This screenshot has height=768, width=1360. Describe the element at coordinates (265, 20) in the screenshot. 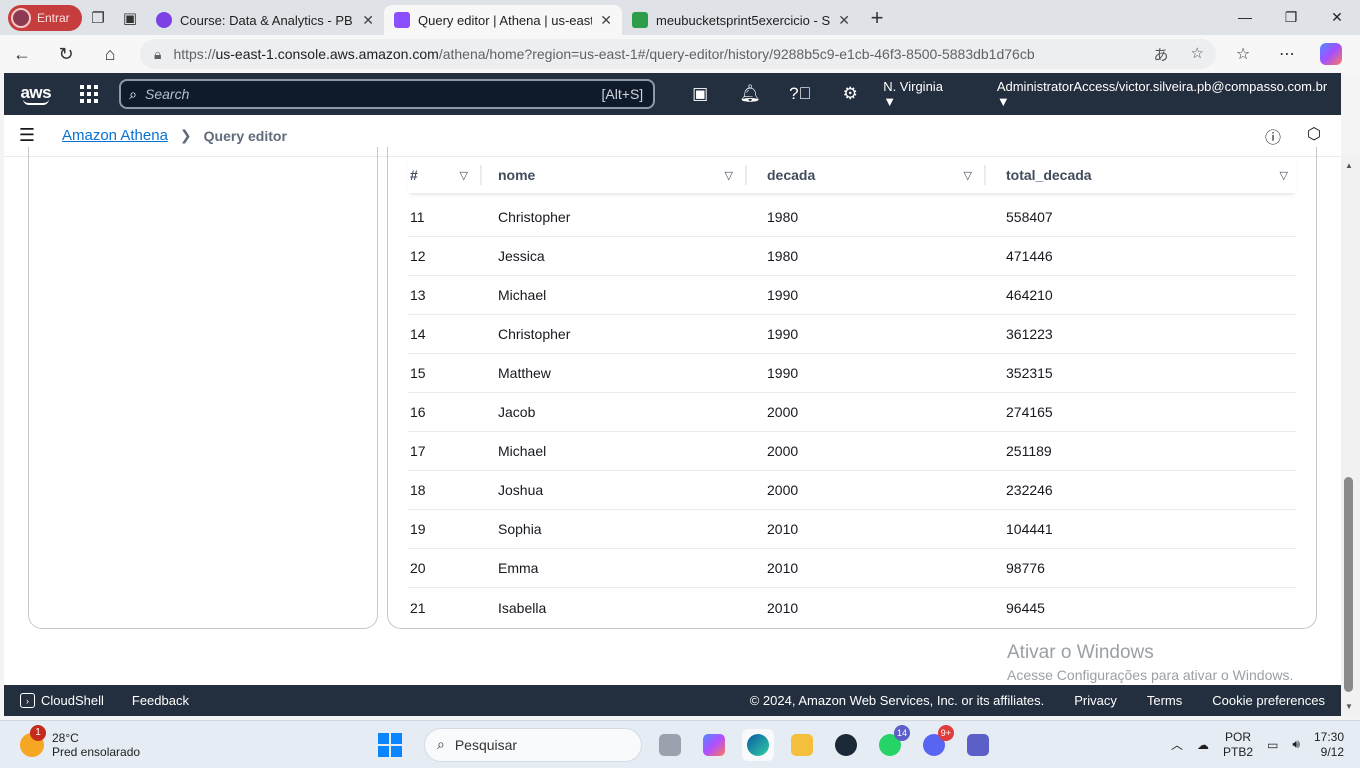

I see `tab-course: Course: Data & Analytics - PB - AWS ✕` at that location.